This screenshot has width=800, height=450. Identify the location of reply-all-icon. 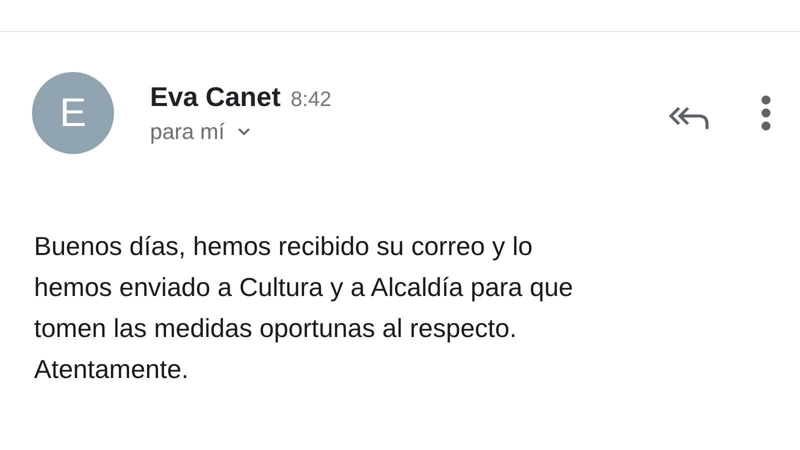
(690, 118).